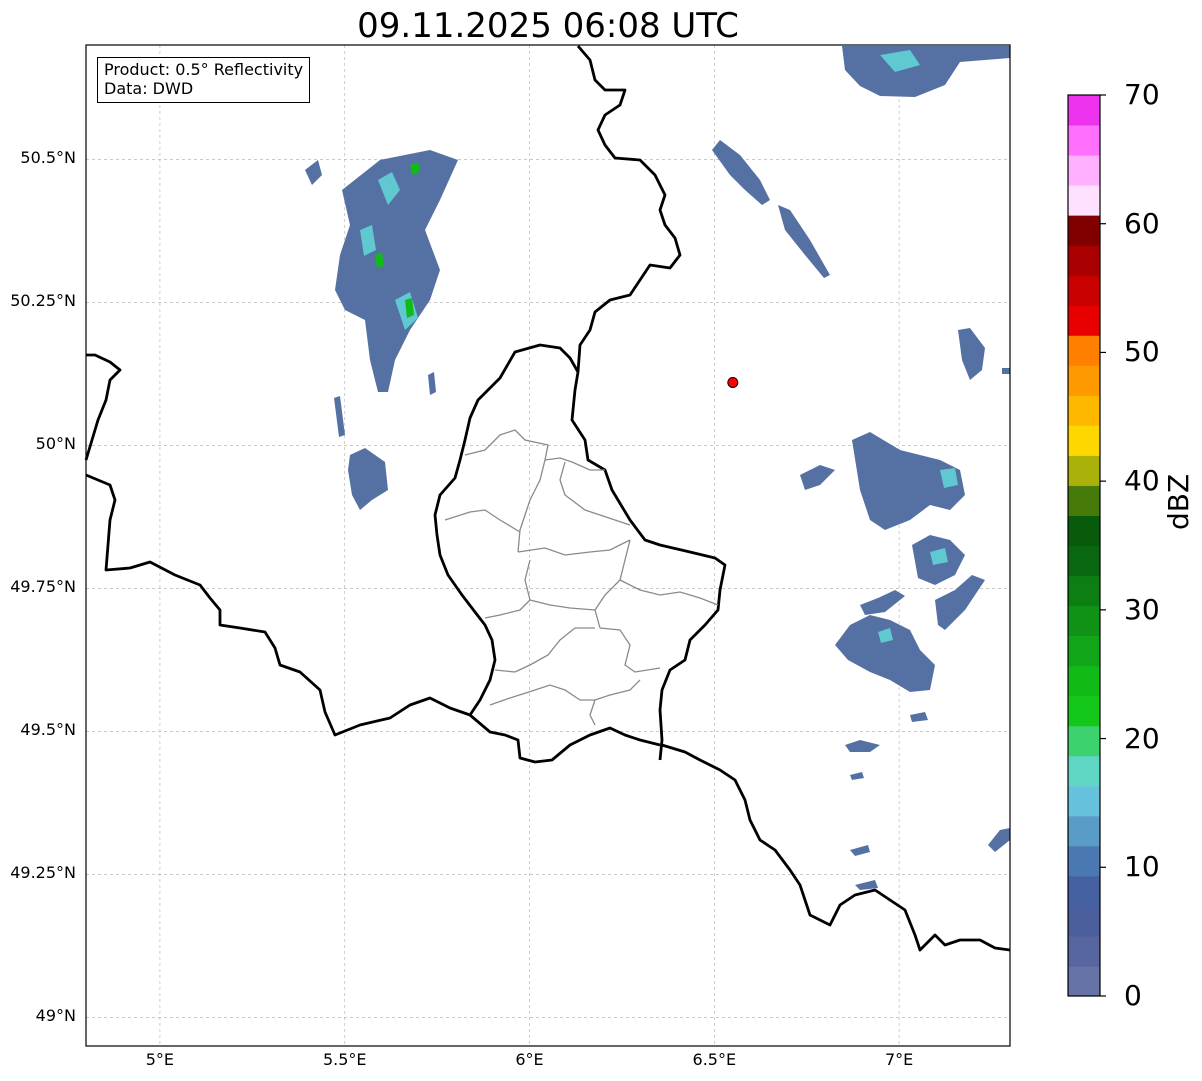 The image size is (1202, 1081). I want to click on colorbar-tick-label: 70, so click(1142, 94).